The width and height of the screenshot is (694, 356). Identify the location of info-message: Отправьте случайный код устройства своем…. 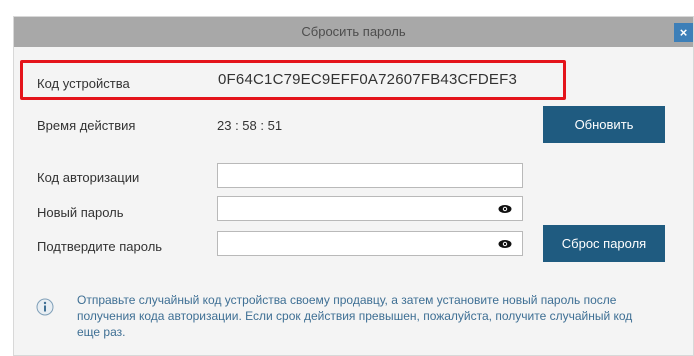
(355, 316).